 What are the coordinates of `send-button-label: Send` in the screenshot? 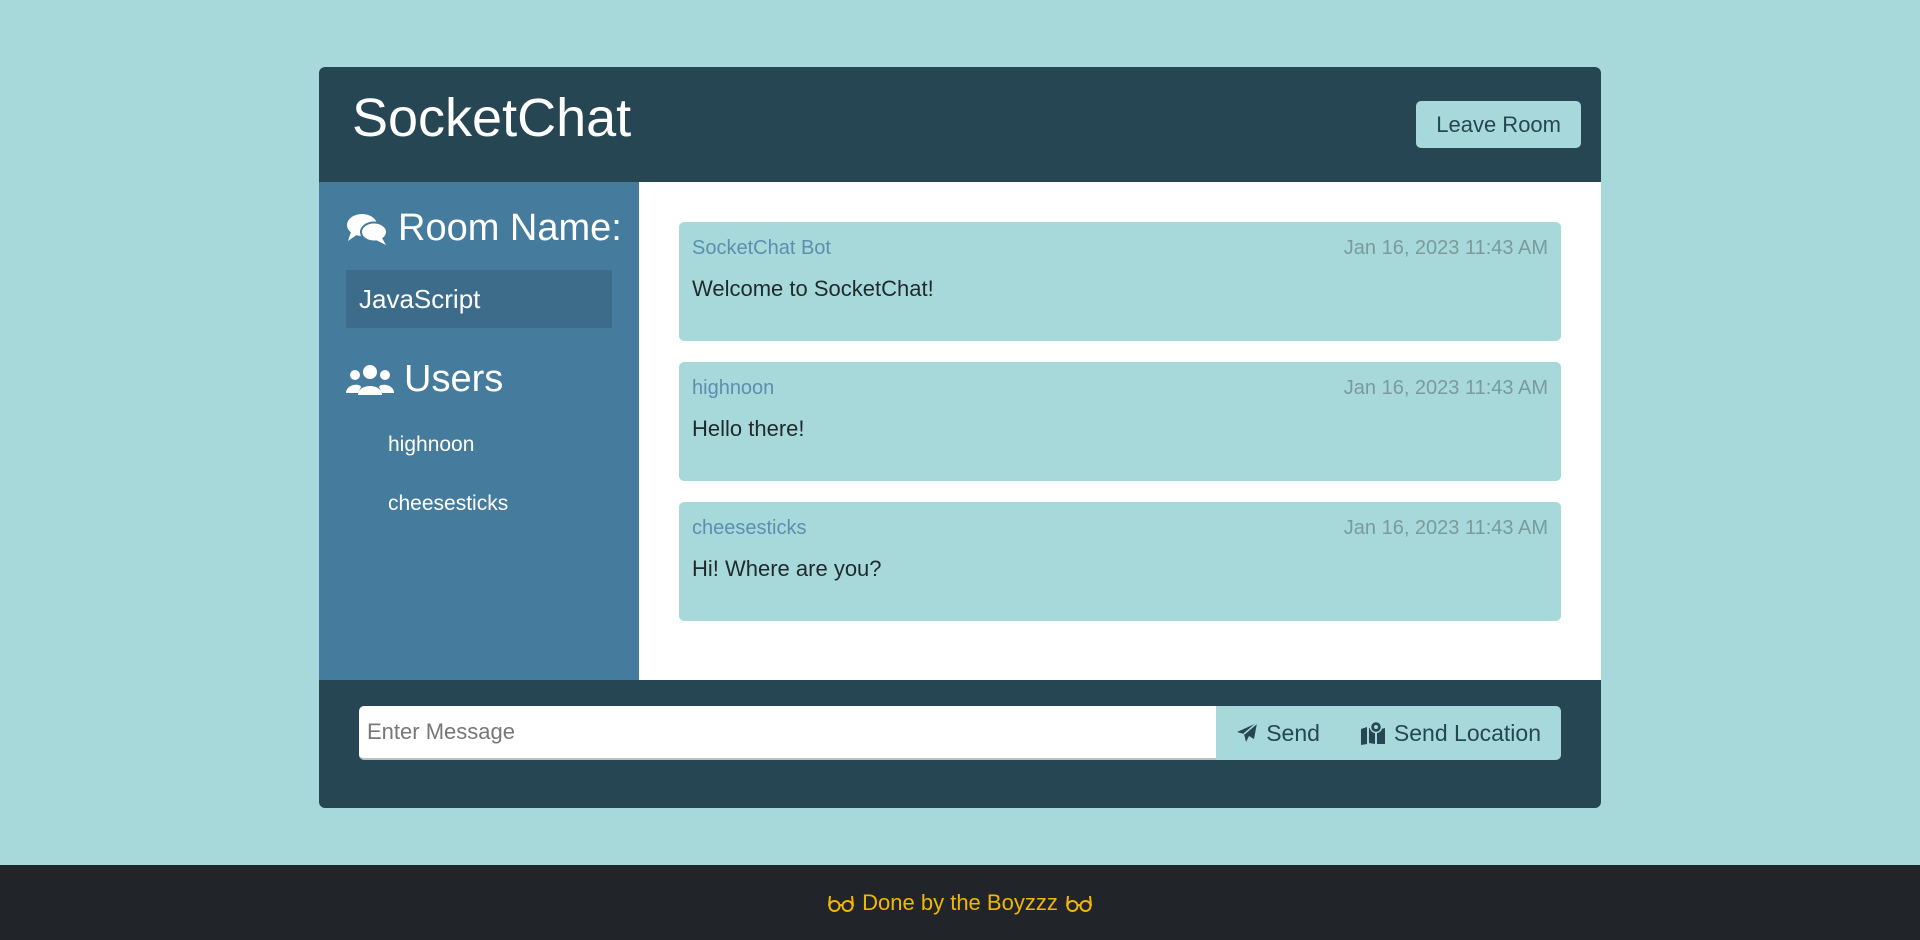 It's located at (1293, 732).